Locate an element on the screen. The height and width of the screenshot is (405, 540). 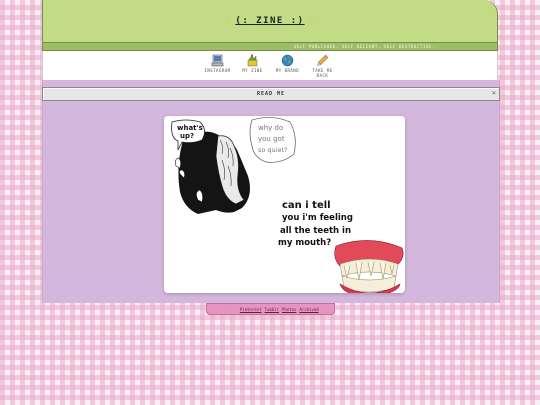
bubble-text: so quiet? is located at coordinates (272, 150).